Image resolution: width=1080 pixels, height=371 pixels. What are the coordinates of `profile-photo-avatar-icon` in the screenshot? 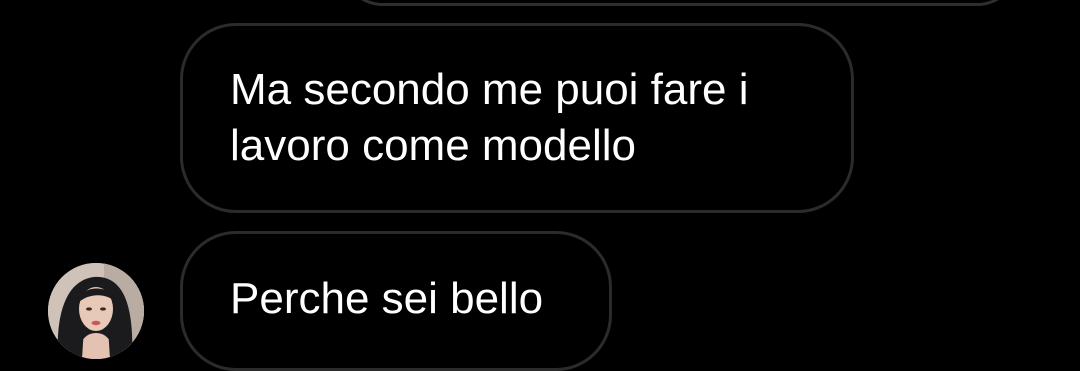 It's located at (96, 311).